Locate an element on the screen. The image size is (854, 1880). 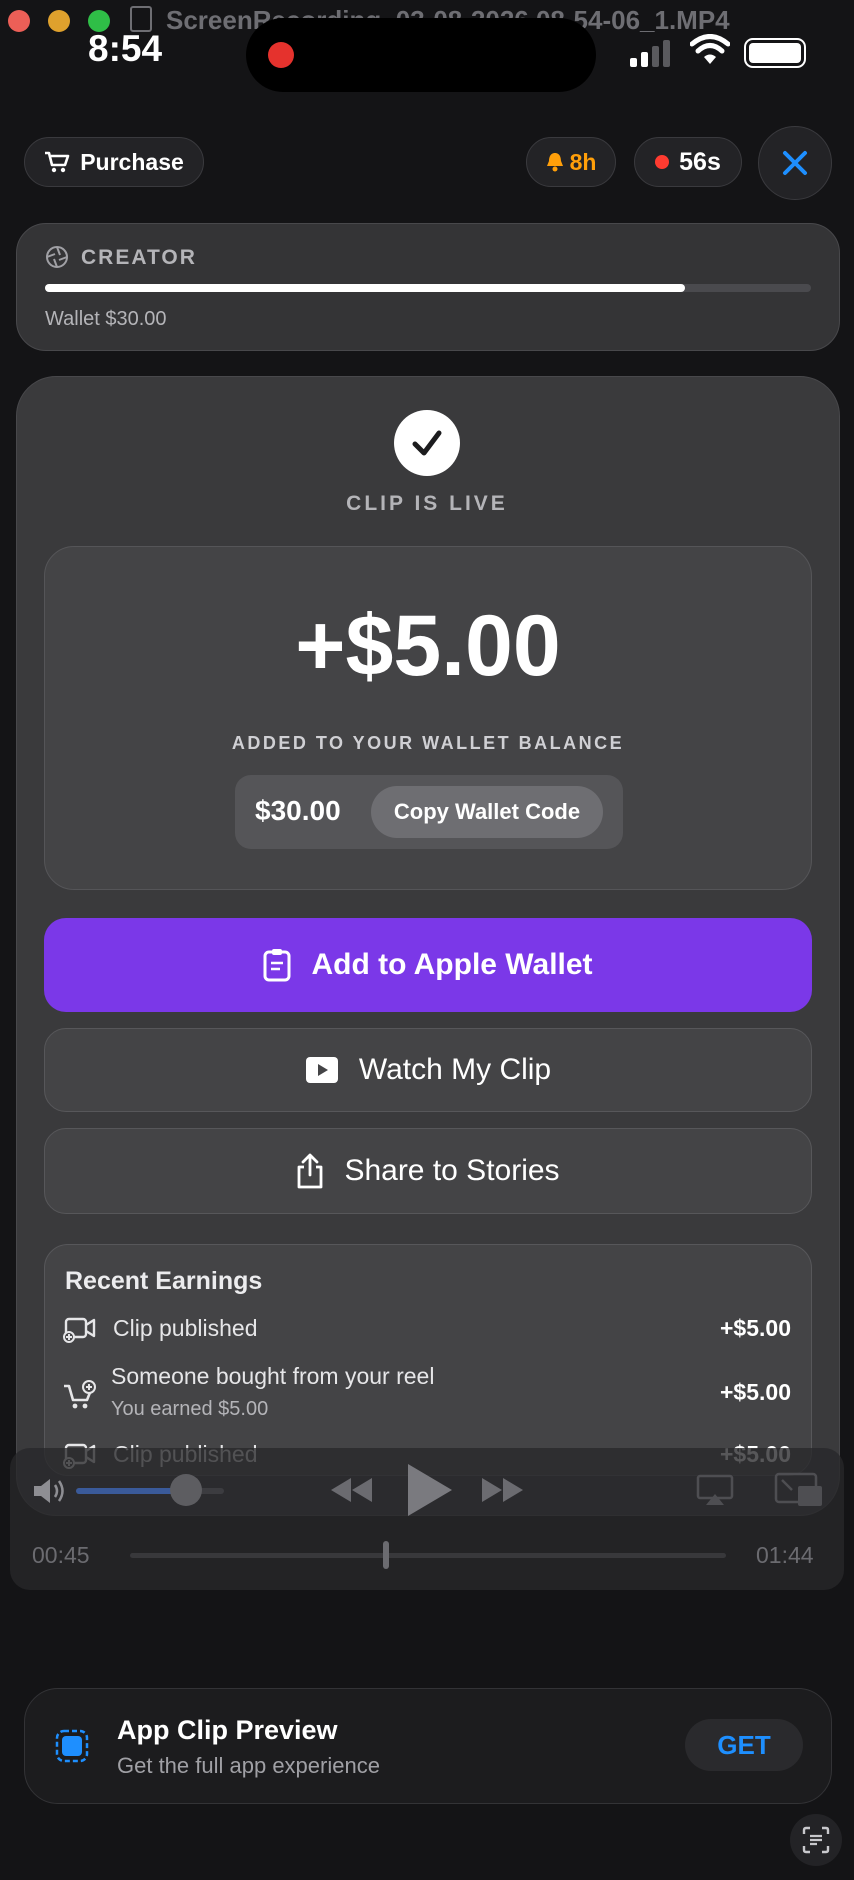
wallet-code-box: $30.00 Copy Wallet Code is located at coordinates (429, 812).